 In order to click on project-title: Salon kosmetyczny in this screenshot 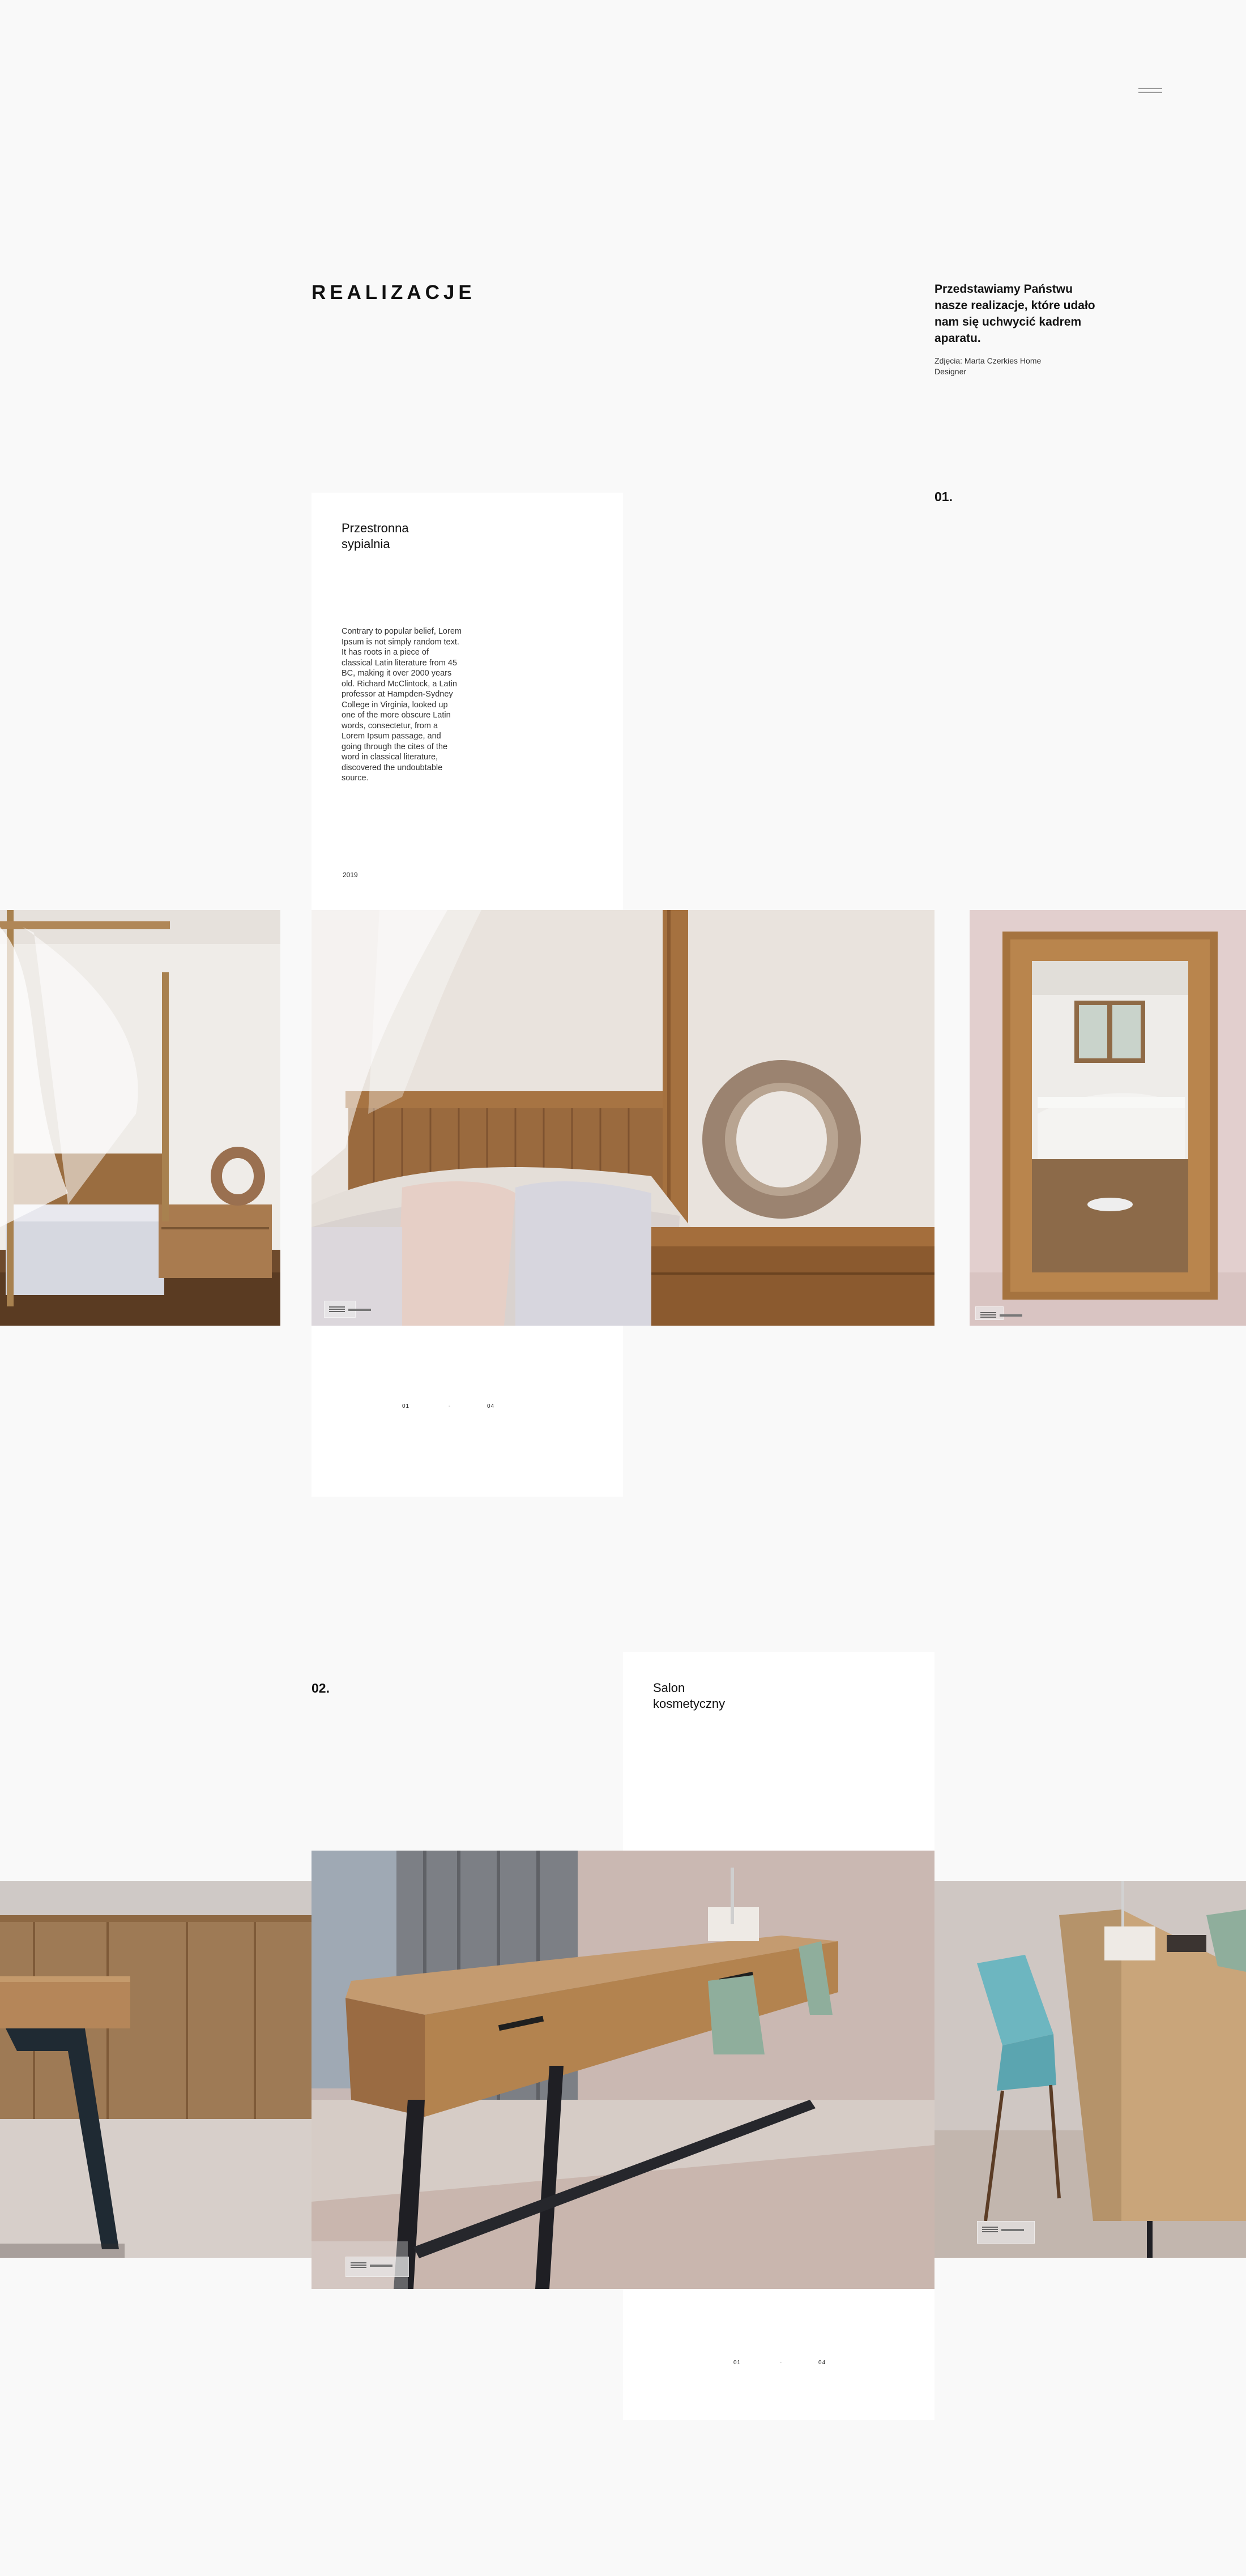, I will do `click(690, 1696)`.